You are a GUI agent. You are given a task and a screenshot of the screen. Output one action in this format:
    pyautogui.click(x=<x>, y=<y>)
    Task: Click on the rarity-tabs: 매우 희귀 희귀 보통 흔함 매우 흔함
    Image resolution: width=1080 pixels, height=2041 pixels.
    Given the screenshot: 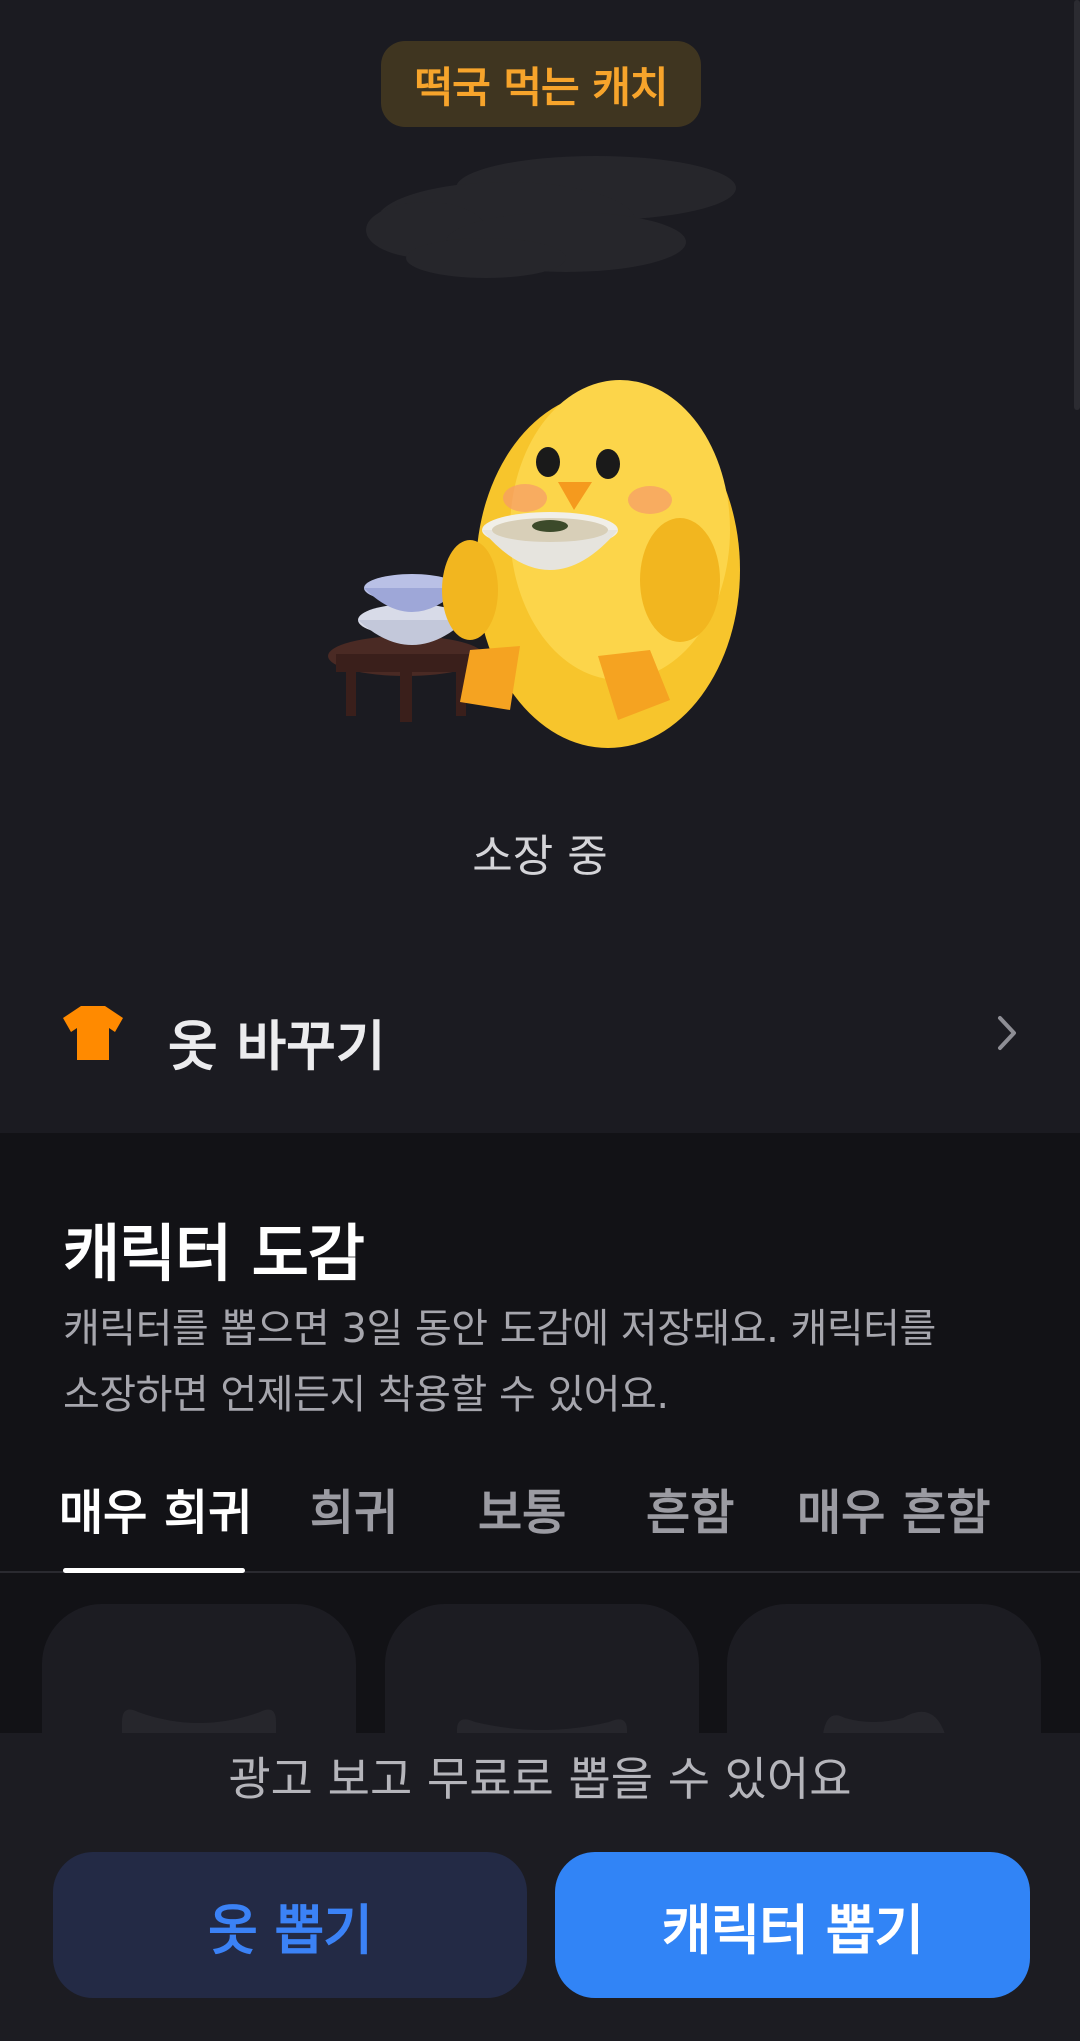 What is the action you would take?
    pyautogui.click(x=540, y=1523)
    